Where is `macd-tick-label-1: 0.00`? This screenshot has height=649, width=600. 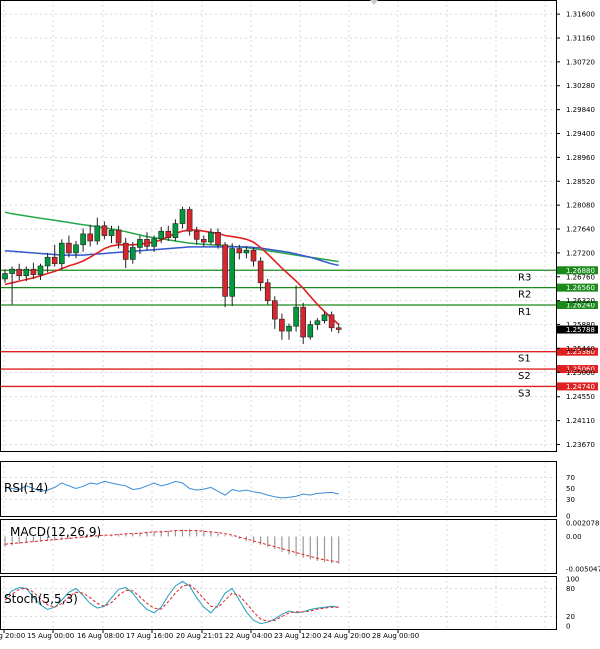
macd-tick-label-1: 0.00 is located at coordinates (574, 537).